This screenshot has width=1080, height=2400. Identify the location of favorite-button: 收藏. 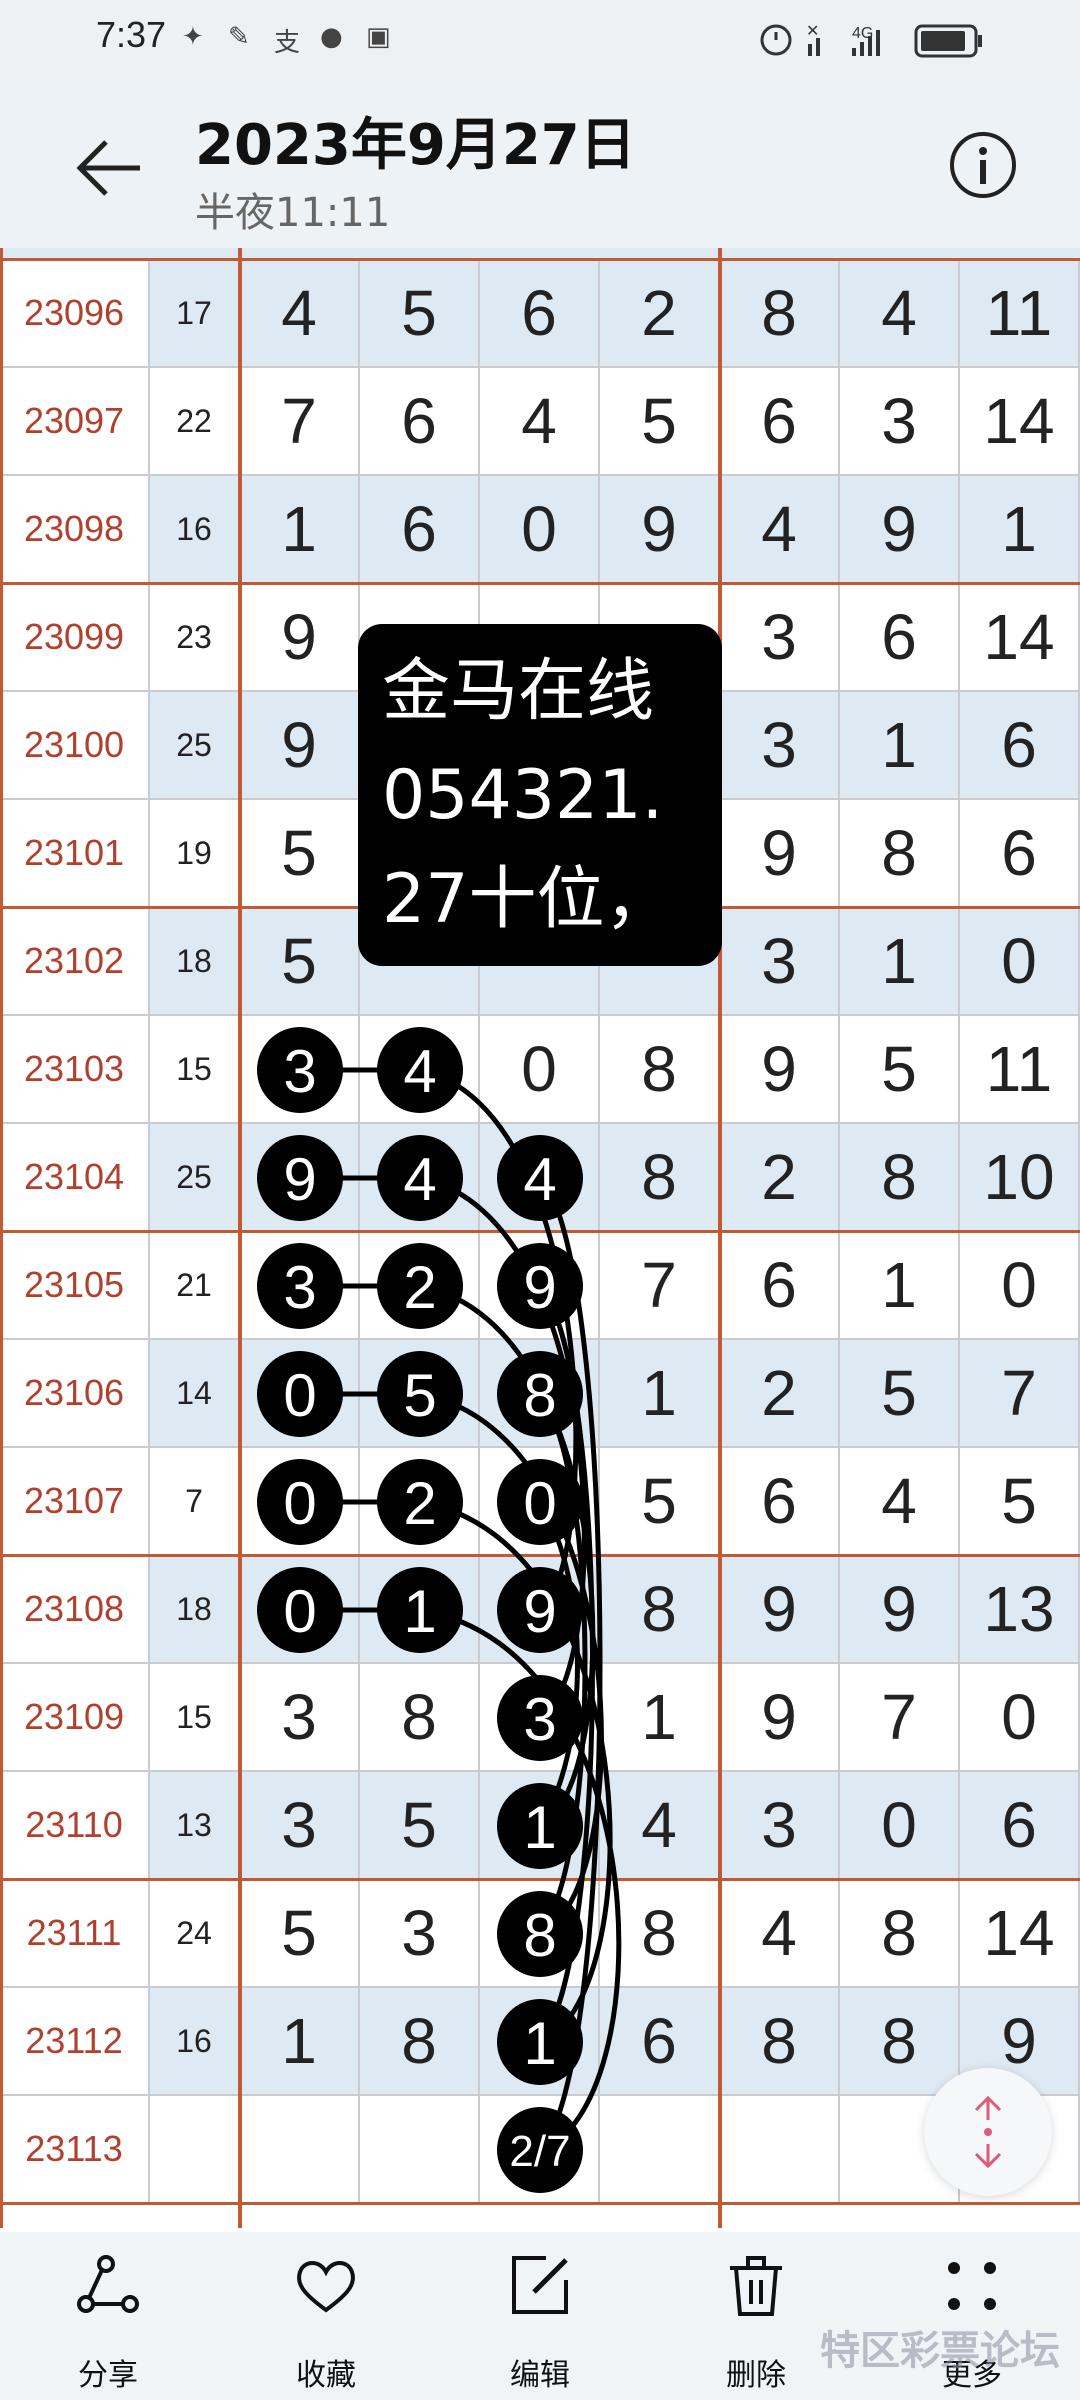
(326, 2321).